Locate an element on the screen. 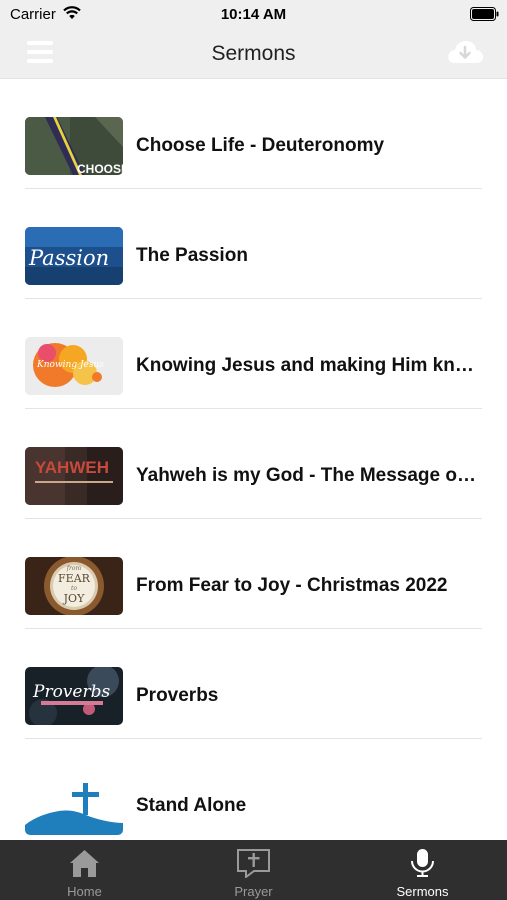 The image size is (507, 900). sermon-thumbnail: from FEAR to JOY is located at coordinates (74, 586).